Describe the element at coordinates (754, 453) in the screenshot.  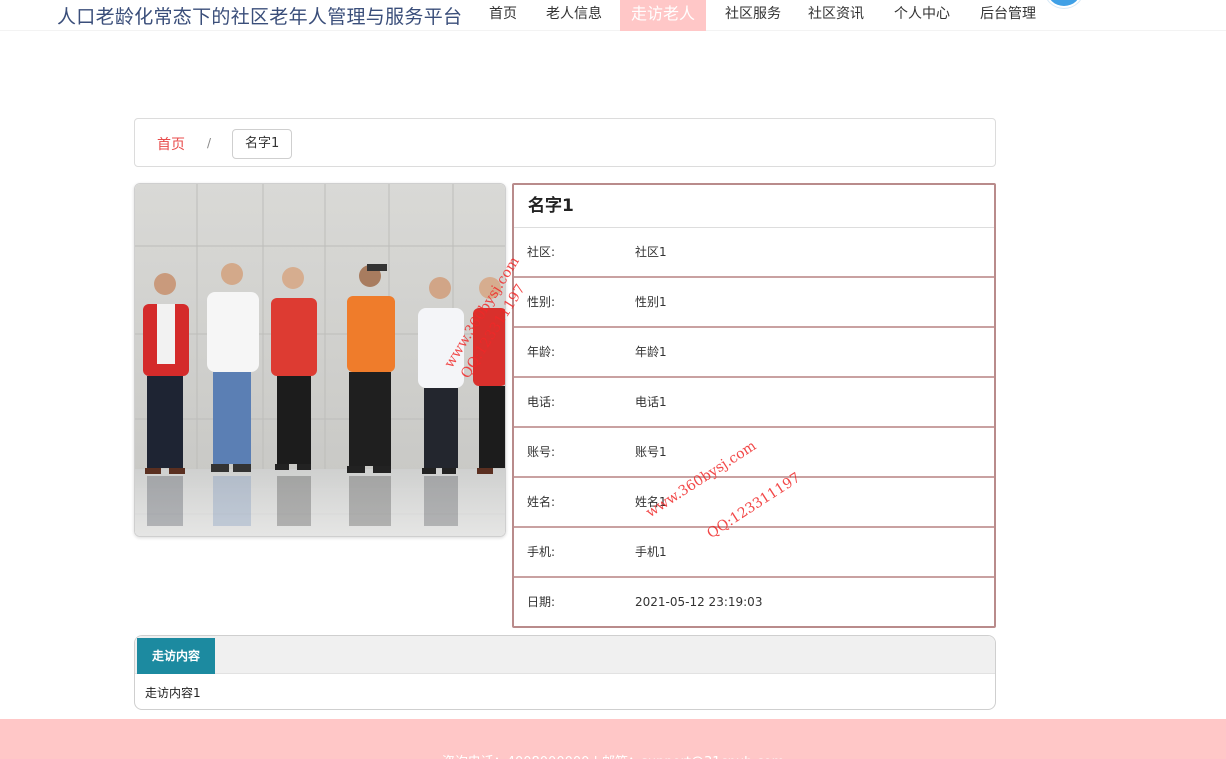
I see `detail-row-account: 账号: 账号1` at that location.